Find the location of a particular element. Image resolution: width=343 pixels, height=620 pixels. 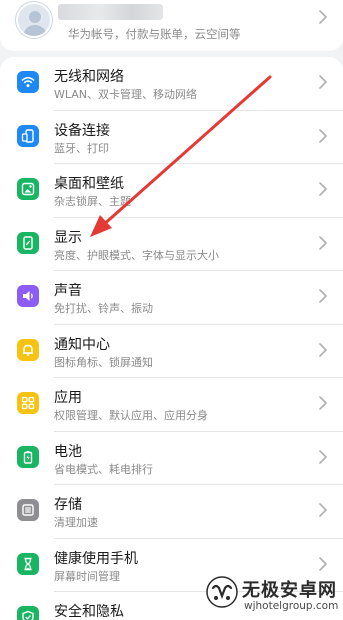

bell-icon is located at coordinates (28, 349).